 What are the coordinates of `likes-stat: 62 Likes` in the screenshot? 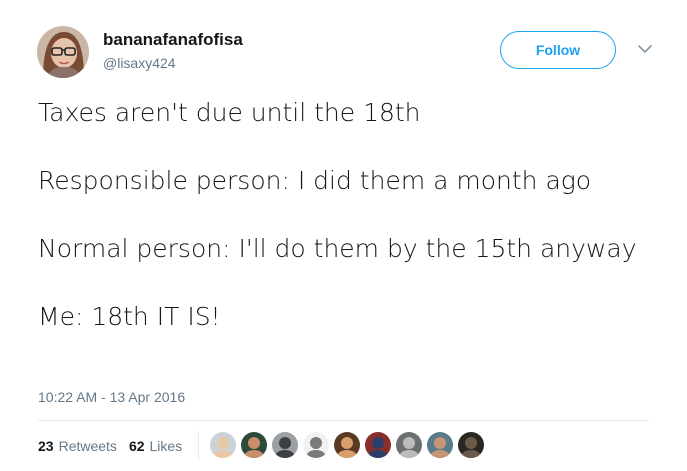 It's located at (155, 446).